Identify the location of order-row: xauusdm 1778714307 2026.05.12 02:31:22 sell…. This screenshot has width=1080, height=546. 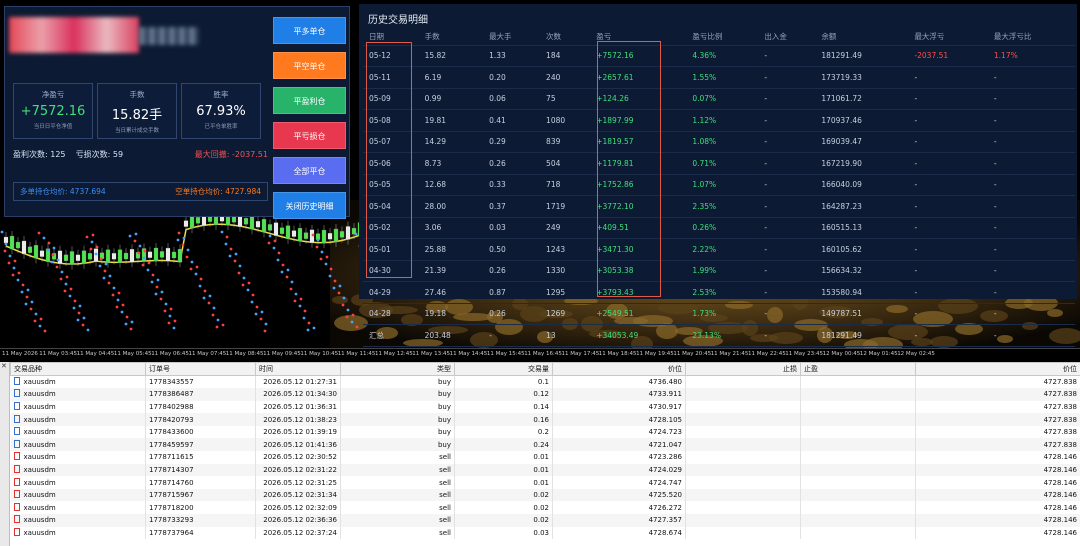
(545, 470).